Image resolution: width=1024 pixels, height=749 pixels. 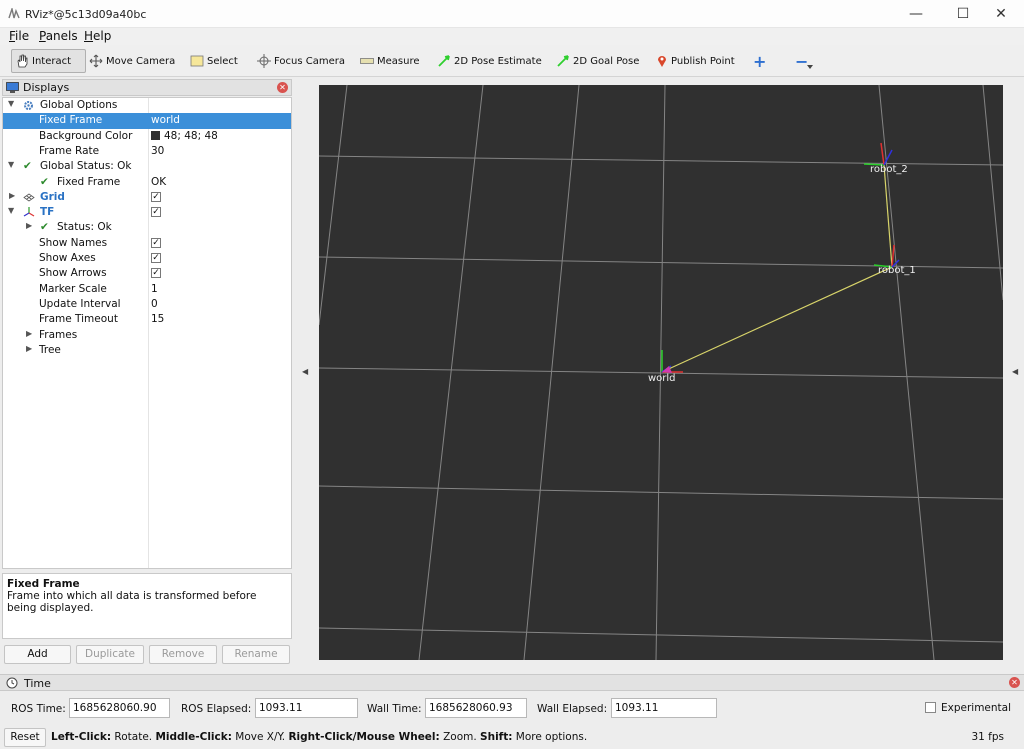 I want to click on clock-icon, so click(x=12, y=683).